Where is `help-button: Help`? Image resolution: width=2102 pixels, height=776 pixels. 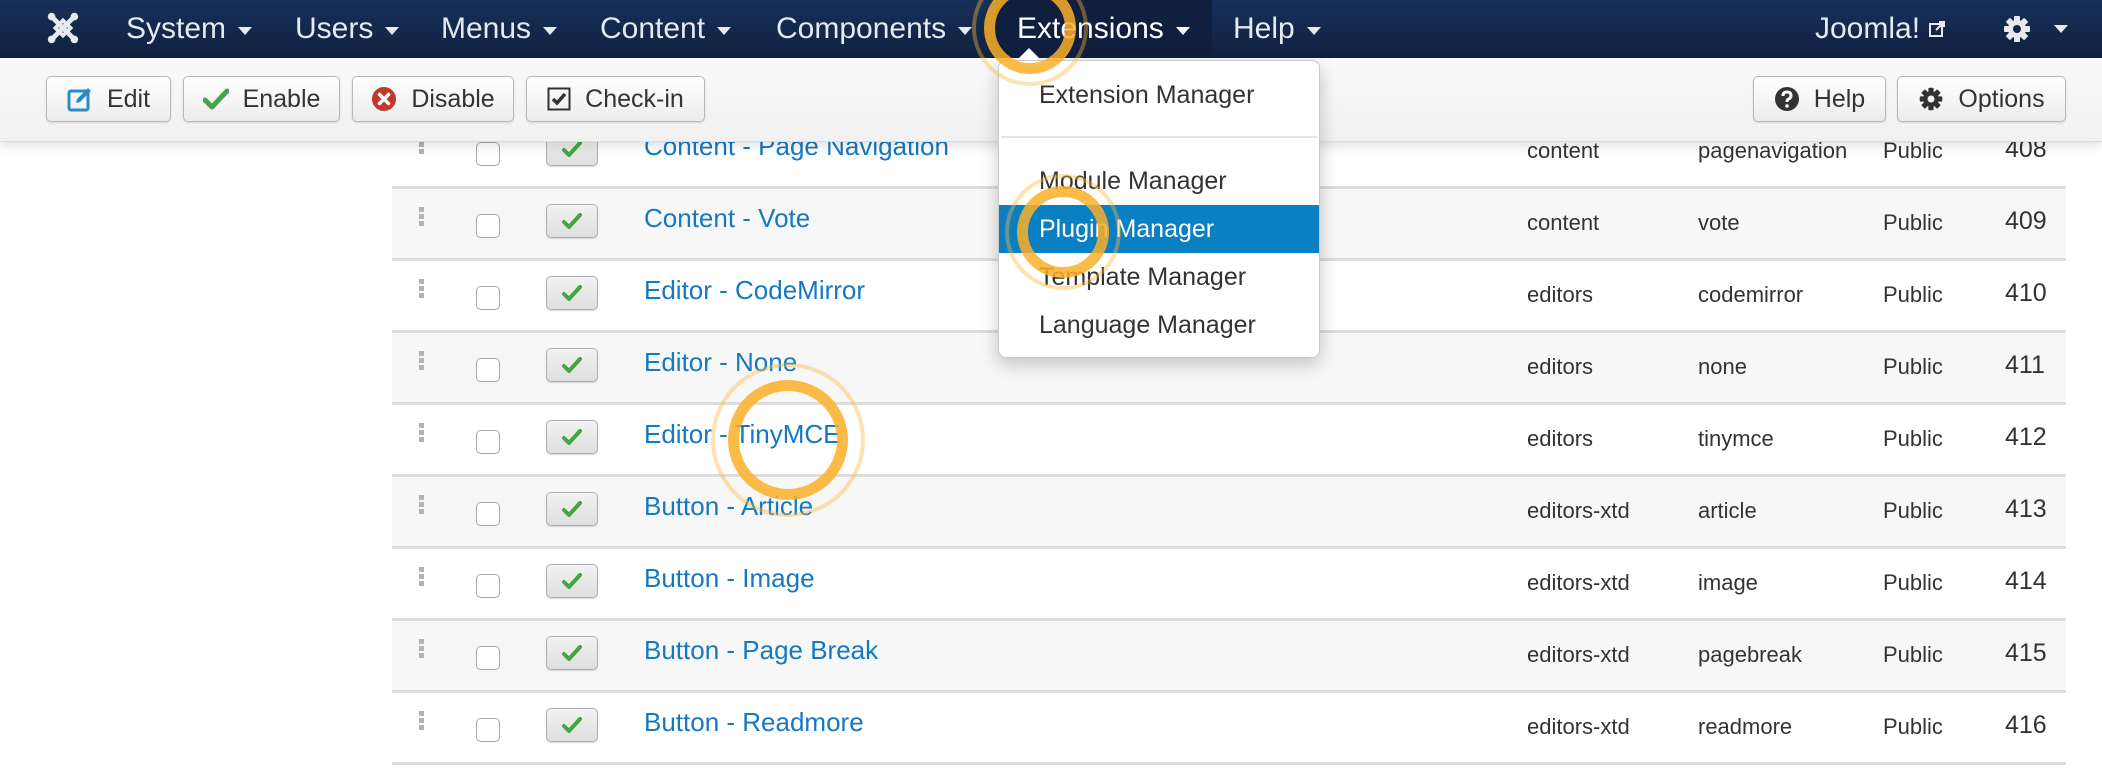
help-button: Help is located at coordinates (1819, 99).